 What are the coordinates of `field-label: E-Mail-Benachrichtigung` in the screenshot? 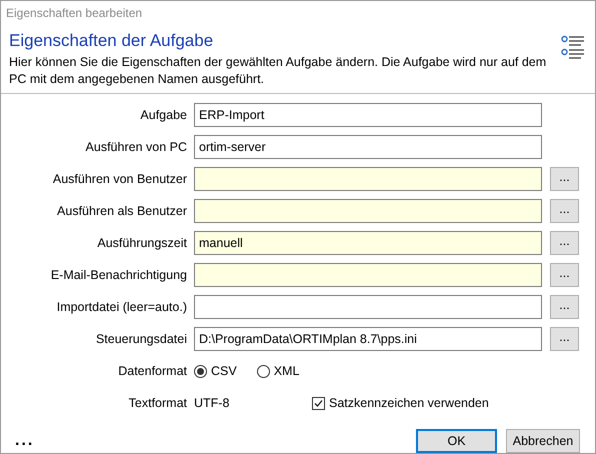 It's located at (118, 275).